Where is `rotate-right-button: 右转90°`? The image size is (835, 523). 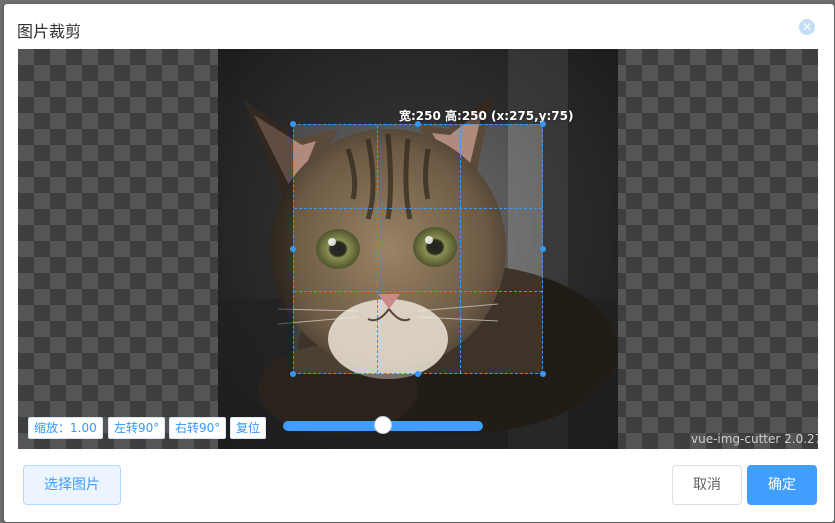 rotate-right-button: 右转90° is located at coordinates (198, 428).